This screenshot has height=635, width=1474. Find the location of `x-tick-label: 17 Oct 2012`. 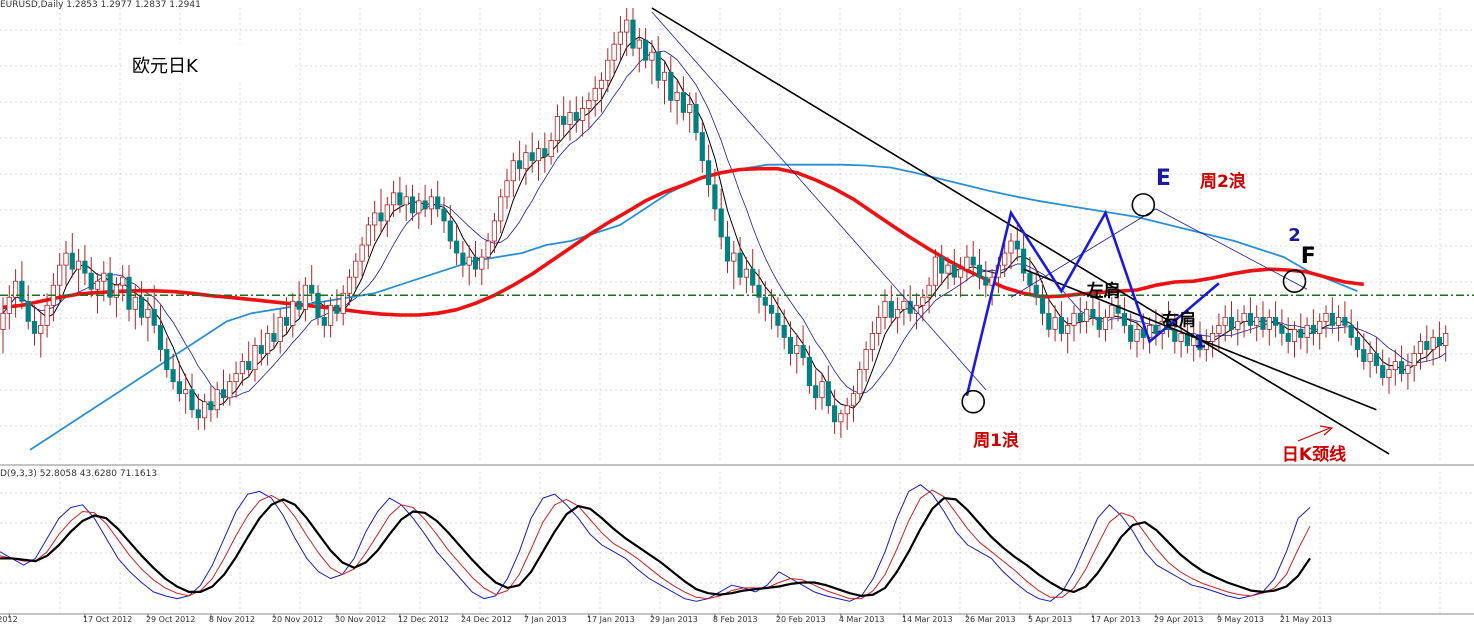

x-tick-label: 17 Oct 2012 is located at coordinates (107, 619).